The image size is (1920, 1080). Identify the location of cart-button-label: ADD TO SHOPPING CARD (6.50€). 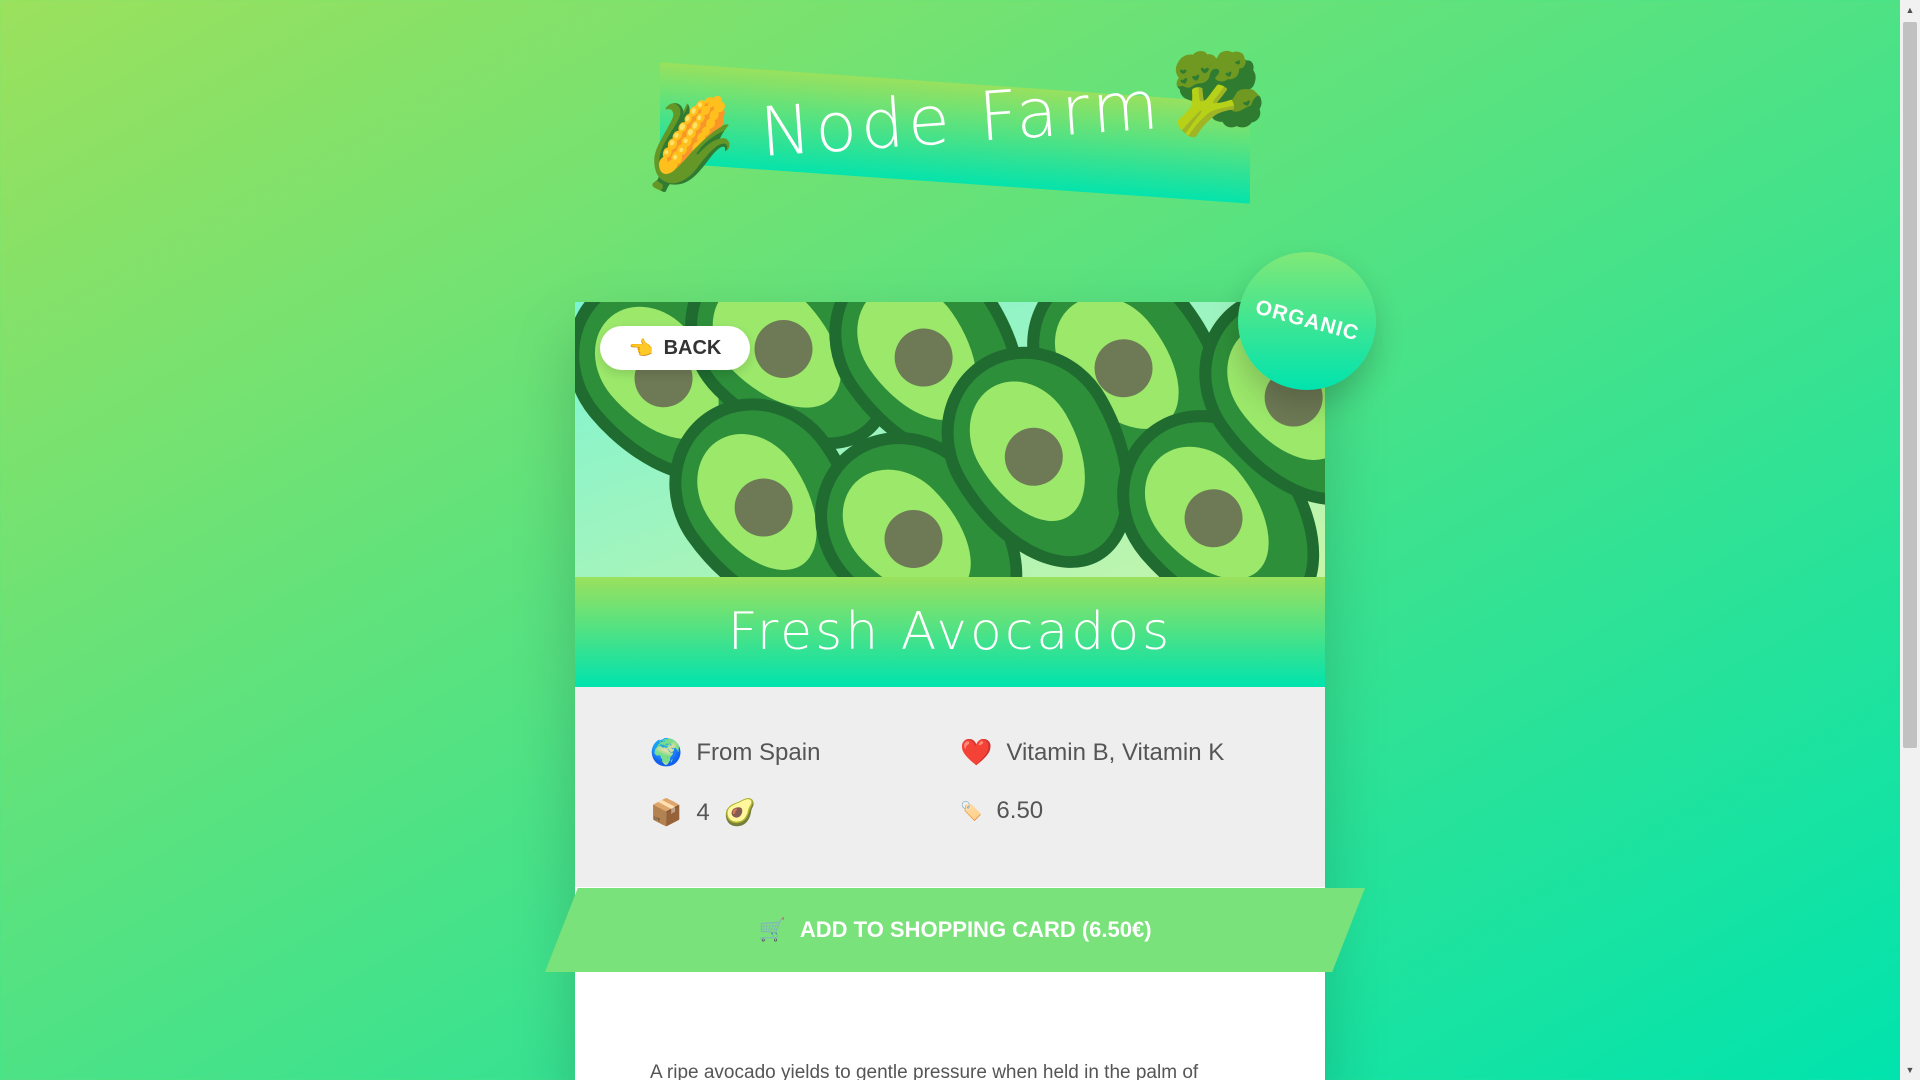
(975, 929).